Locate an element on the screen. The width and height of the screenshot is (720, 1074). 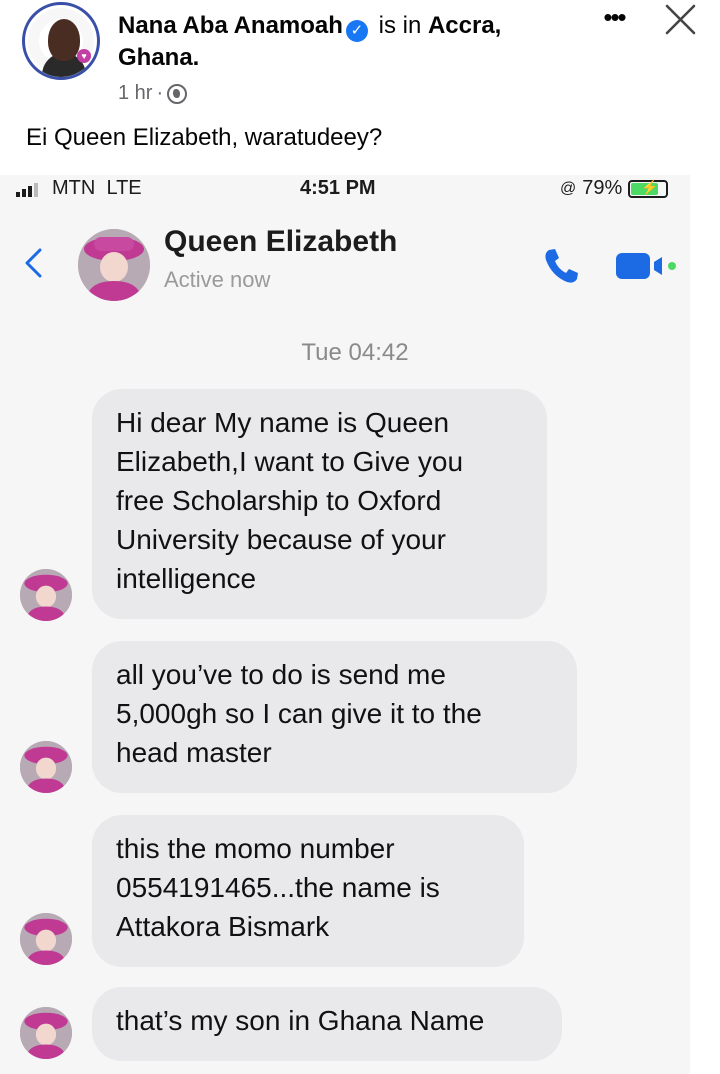
message-line: University because of your is located at coordinates (281, 539).